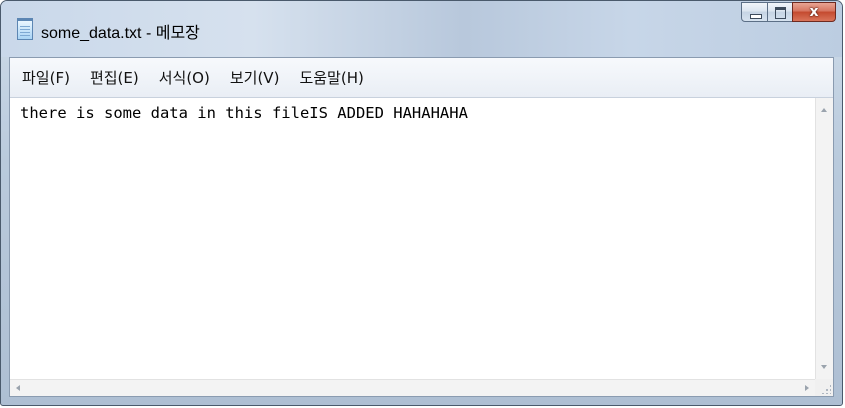  Describe the element at coordinates (754, 12) in the screenshot. I see `minimize-button` at that location.